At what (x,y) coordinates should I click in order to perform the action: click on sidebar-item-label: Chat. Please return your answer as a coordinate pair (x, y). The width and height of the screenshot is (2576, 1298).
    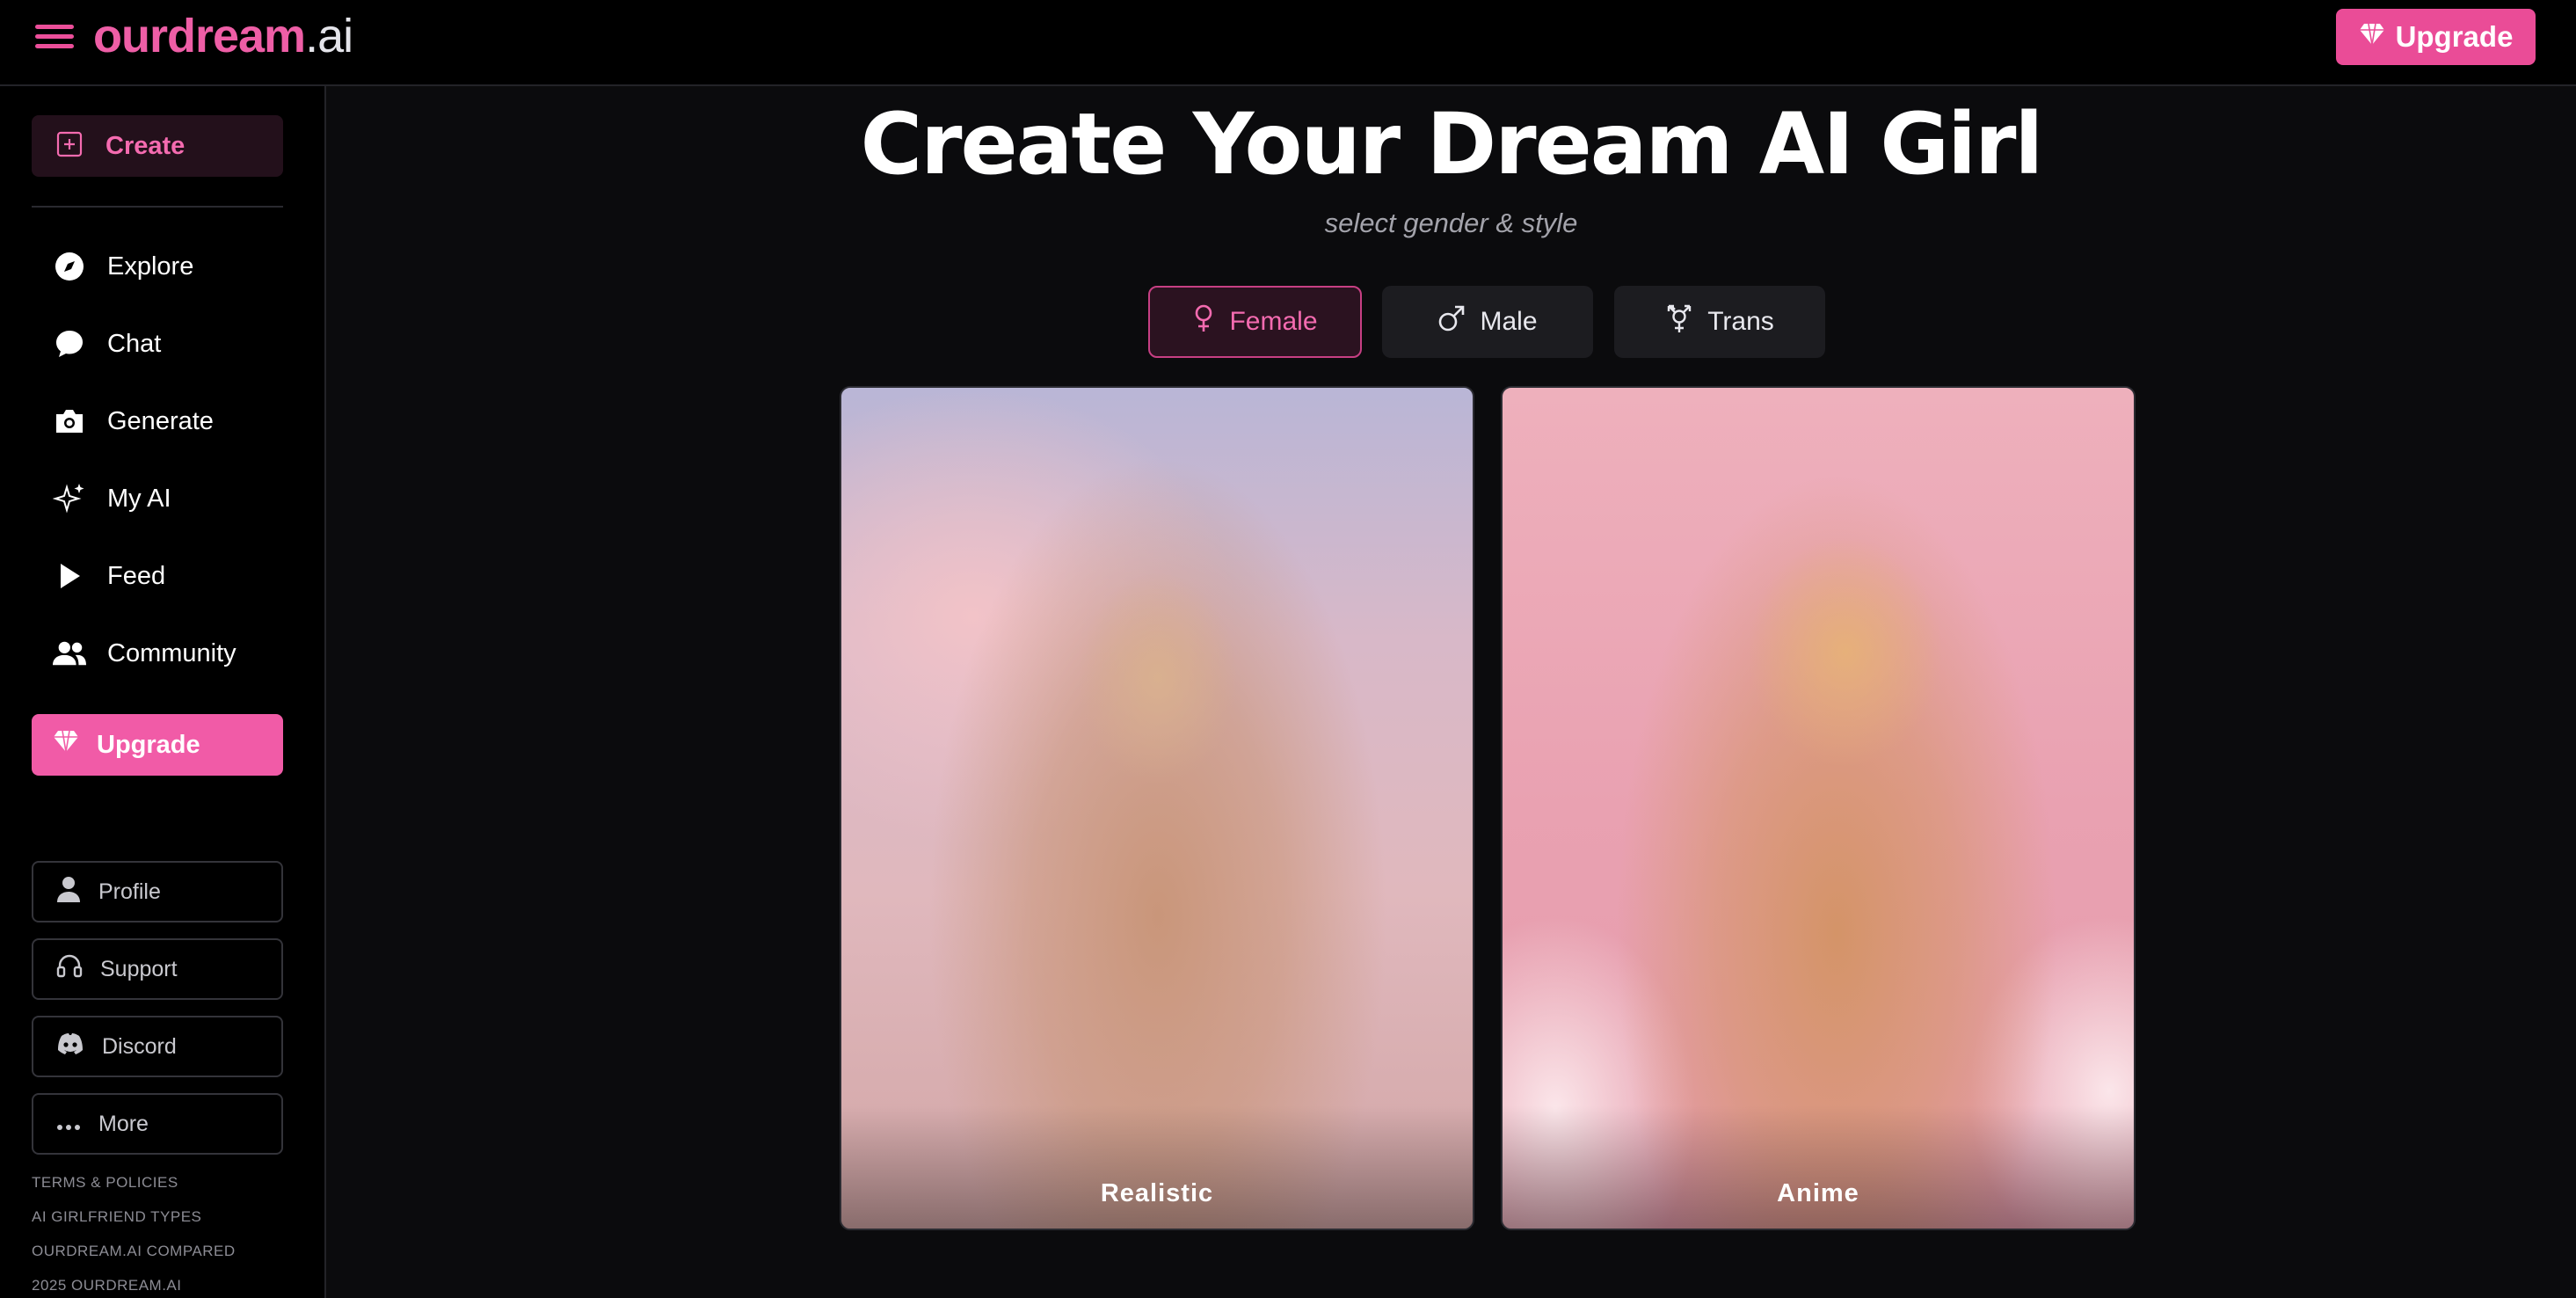
    Looking at the image, I should click on (134, 343).